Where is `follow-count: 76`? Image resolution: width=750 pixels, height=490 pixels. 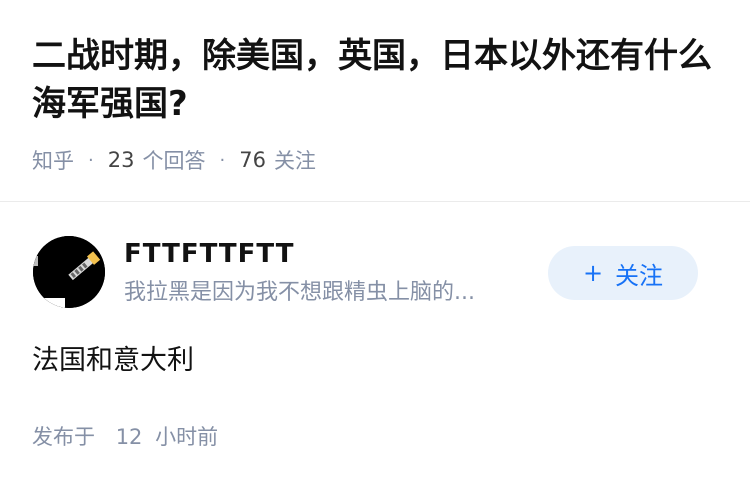 follow-count: 76 is located at coordinates (252, 160).